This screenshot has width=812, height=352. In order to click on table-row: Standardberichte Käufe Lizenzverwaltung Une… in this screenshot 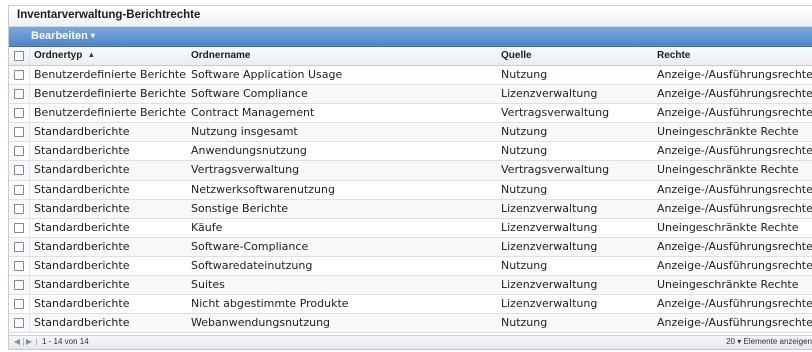, I will do `click(410, 228)`.